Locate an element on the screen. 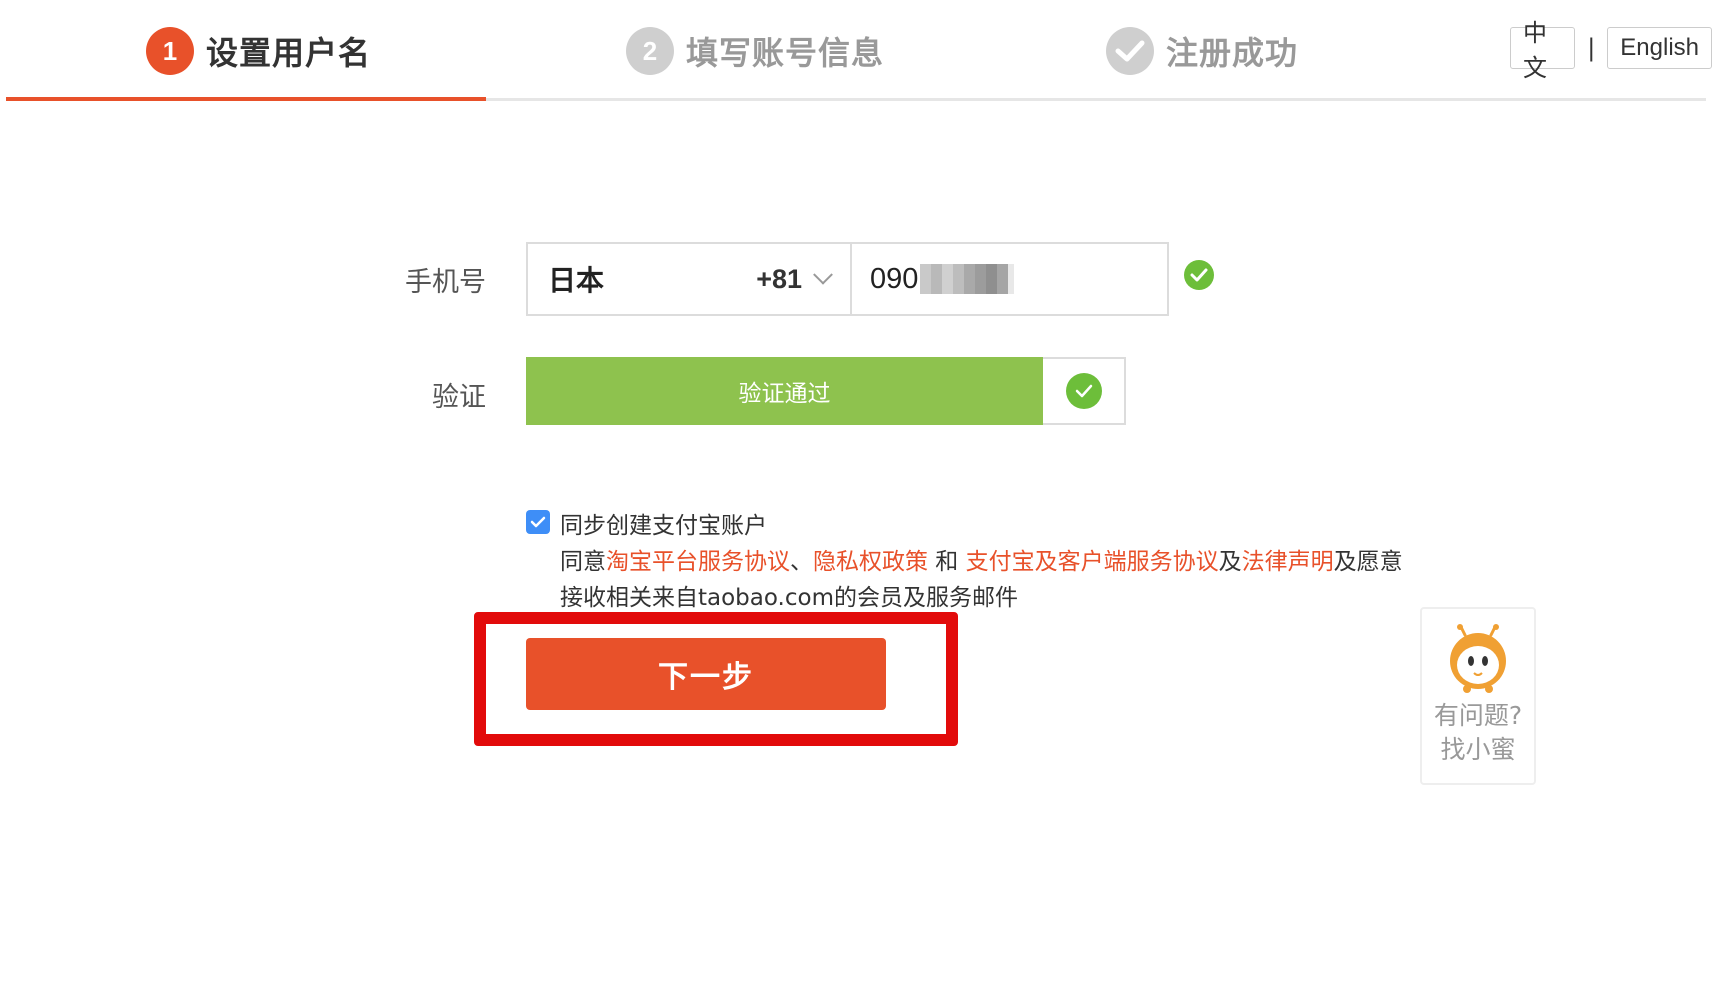 This screenshot has height=986, width=1712. step-3: 注册成功 is located at coordinates (1202, 51).